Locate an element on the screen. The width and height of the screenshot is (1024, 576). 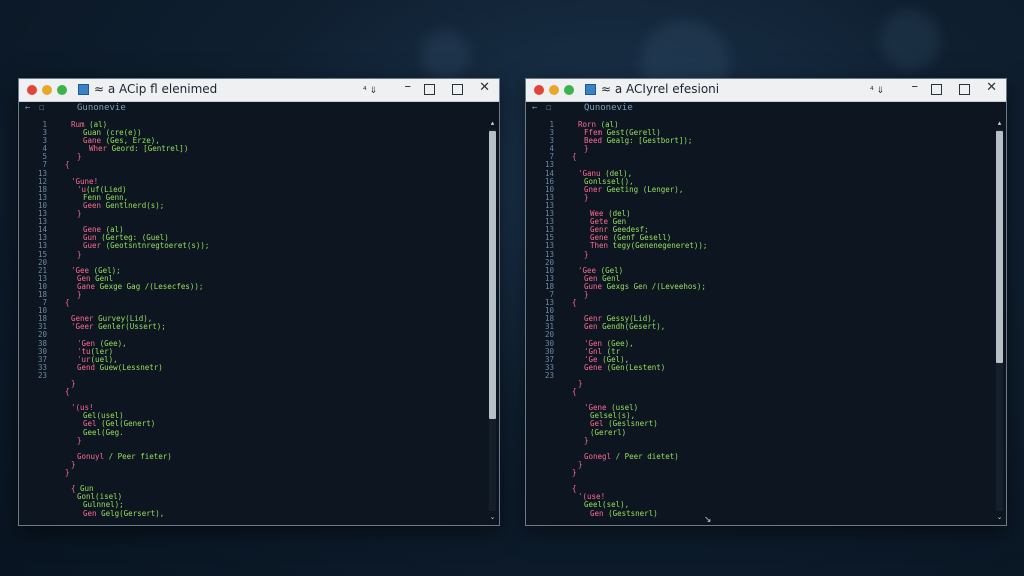
code-line: 33 Gend Guew(Lessnetr) is located at coordinates (257, 367).